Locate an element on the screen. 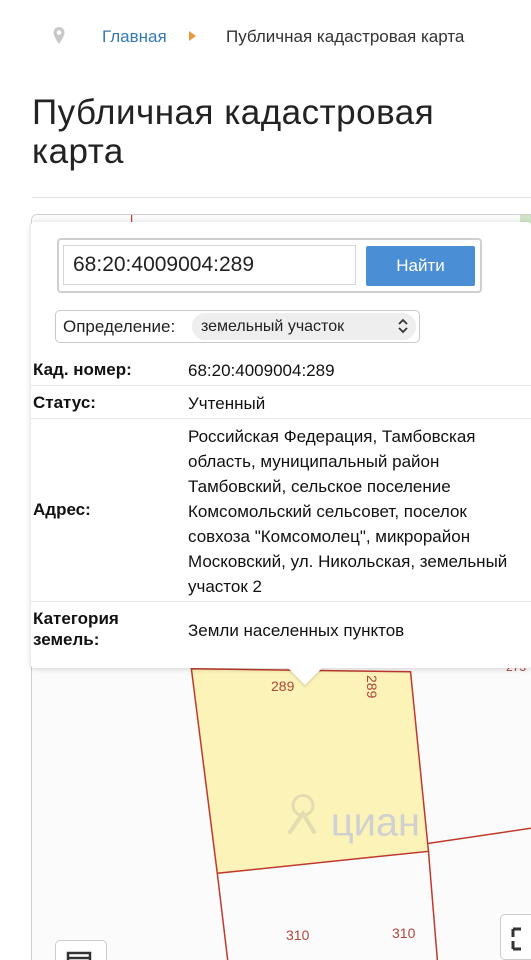 The image size is (531, 960). layers-icon is located at coordinates (79, 955).